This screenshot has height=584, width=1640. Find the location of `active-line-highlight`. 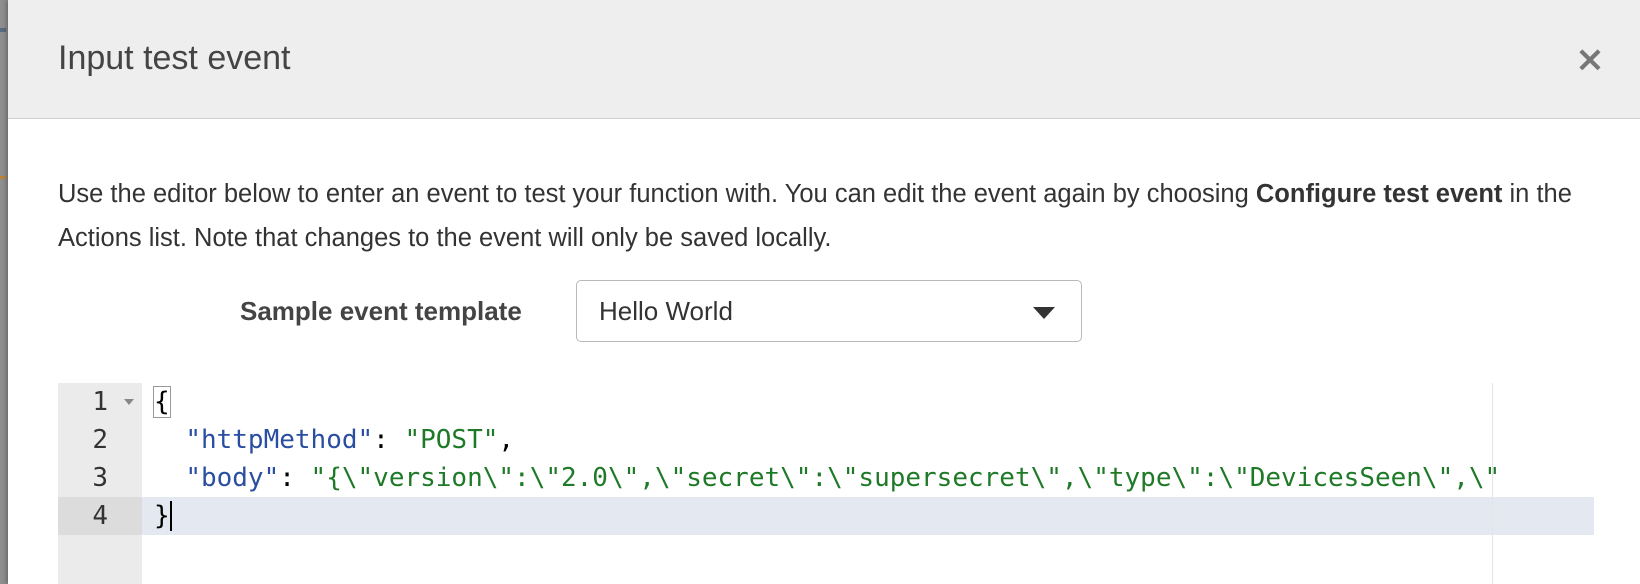

active-line-highlight is located at coordinates (868, 516).